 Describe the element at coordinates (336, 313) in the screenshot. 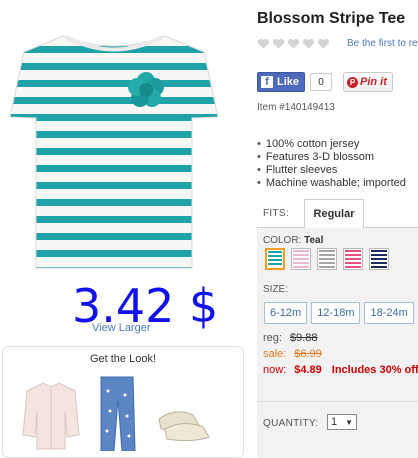

I see `size-option-12-18m: 12-18m` at that location.